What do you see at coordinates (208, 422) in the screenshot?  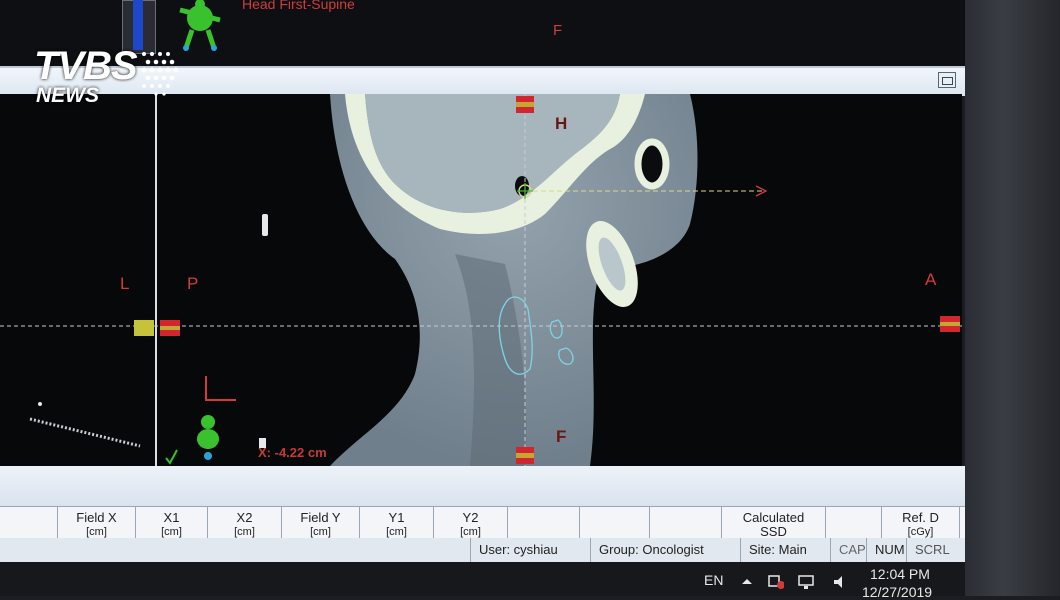 I see `mini-patient-head` at bounding box center [208, 422].